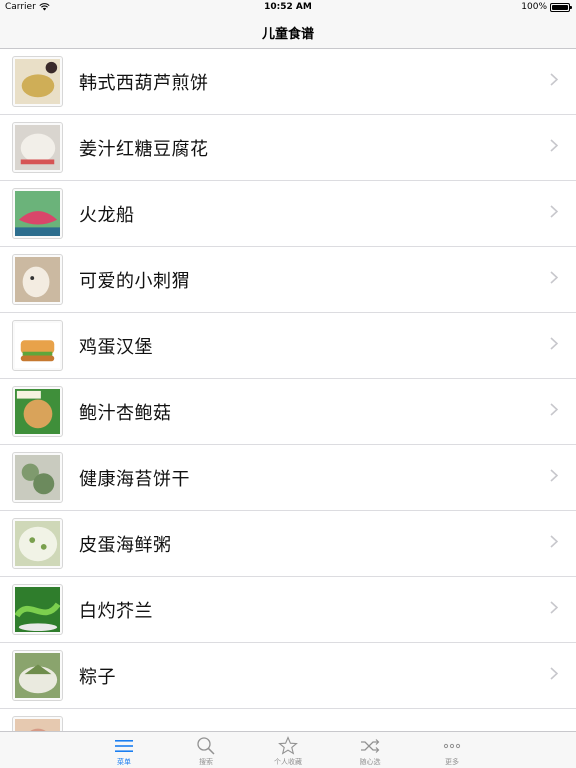 This screenshot has width=576, height=768. What do you see at coordinates (134, 281) in the screenshot?
I see `recipe-name: 可爱的小刺猬` at bounding box center [134, 281].